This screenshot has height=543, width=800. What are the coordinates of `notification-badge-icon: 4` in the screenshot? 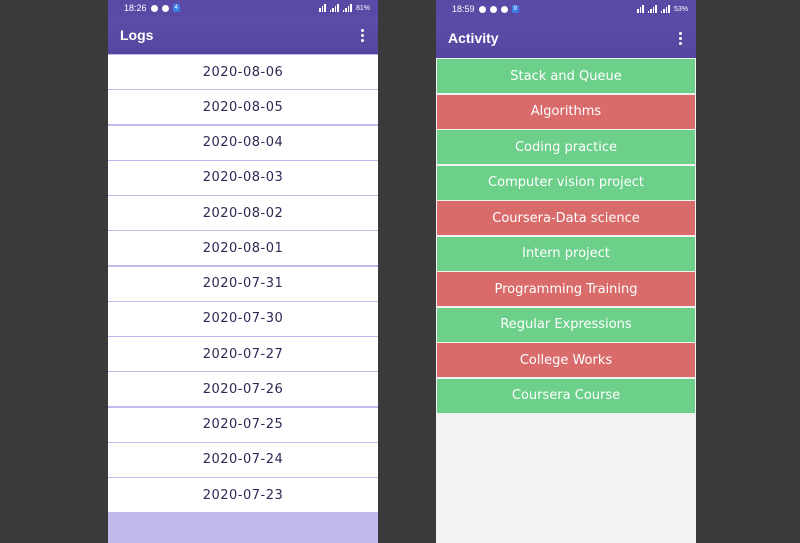 It's located at (176, 8).